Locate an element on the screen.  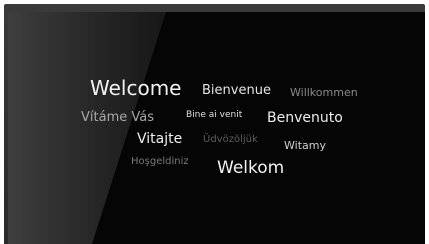
greeting-vitame-vas: Vítáme Vás is located at coordinates (117, 117).